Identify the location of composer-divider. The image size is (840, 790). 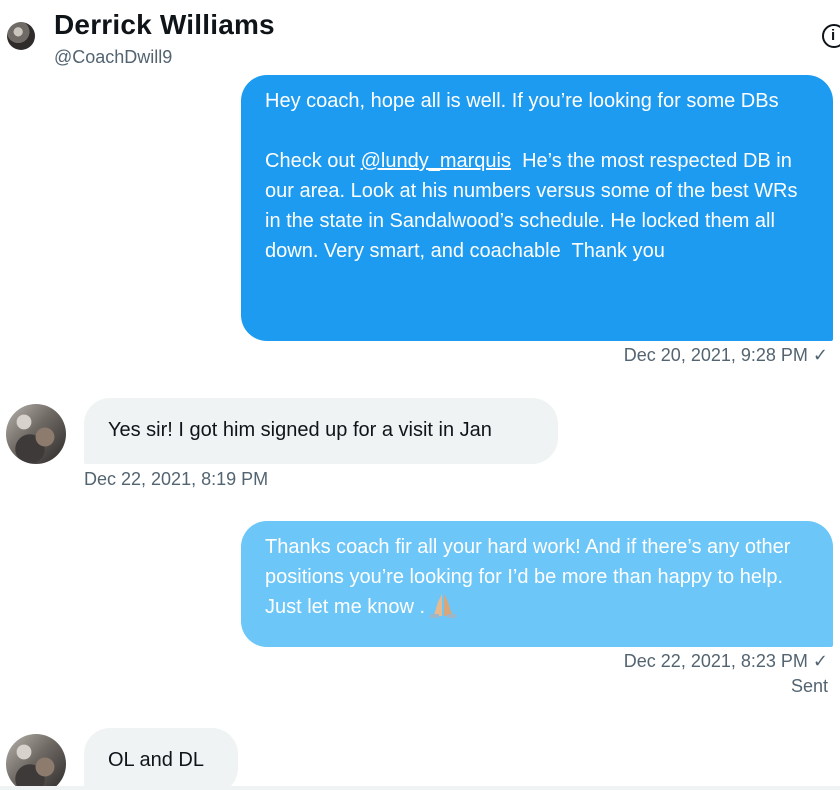
(420, 788).